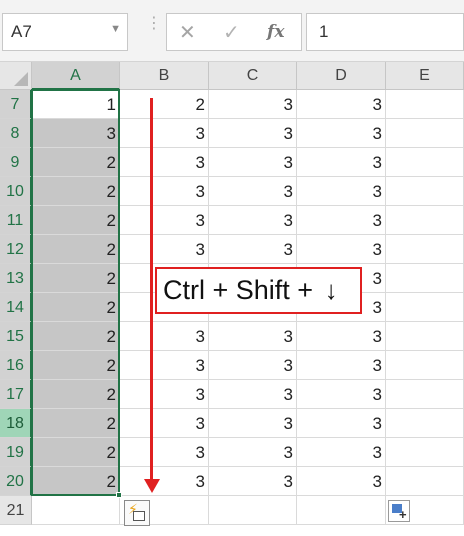 This screenshot has height=536, width=464. What do you see at coordinates (253, 133) in the screenshot?
I see `cell-c8: 3` at bounding box center [253, 133].